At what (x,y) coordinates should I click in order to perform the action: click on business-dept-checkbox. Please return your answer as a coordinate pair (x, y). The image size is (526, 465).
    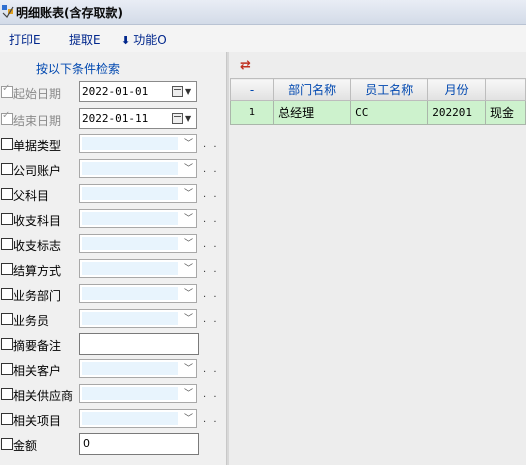
    Looking at the image, I should click on (7, 294).